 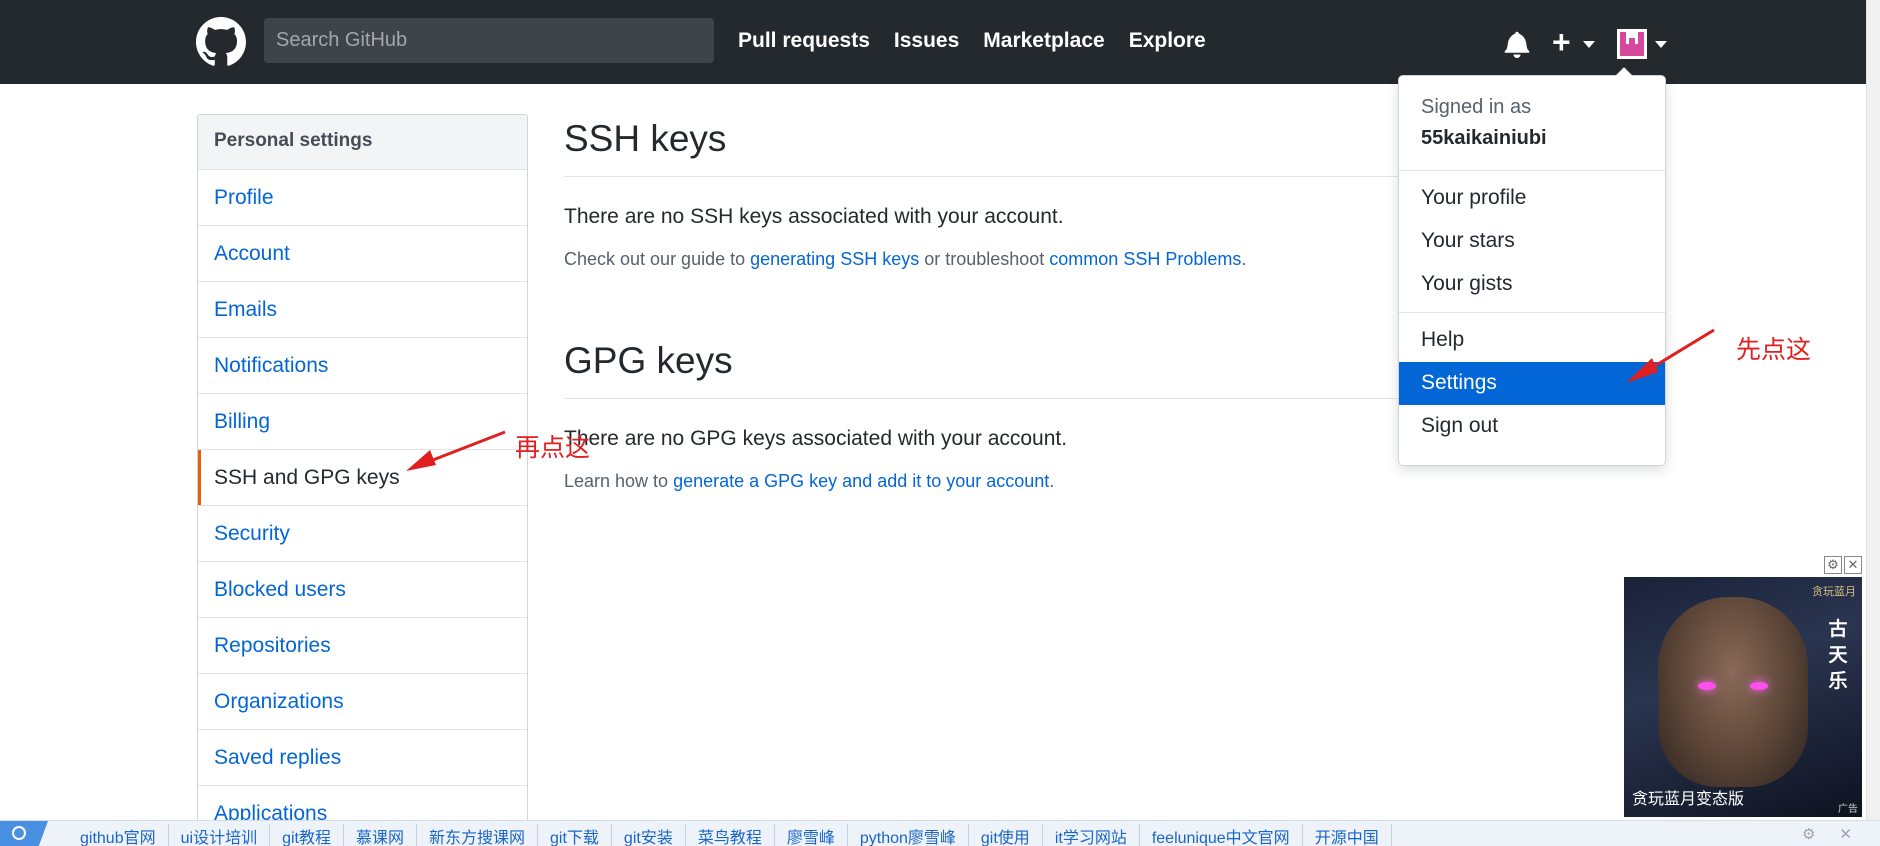 I want to click on annotation-second-click: 再点这, so click(x=553, y=448).